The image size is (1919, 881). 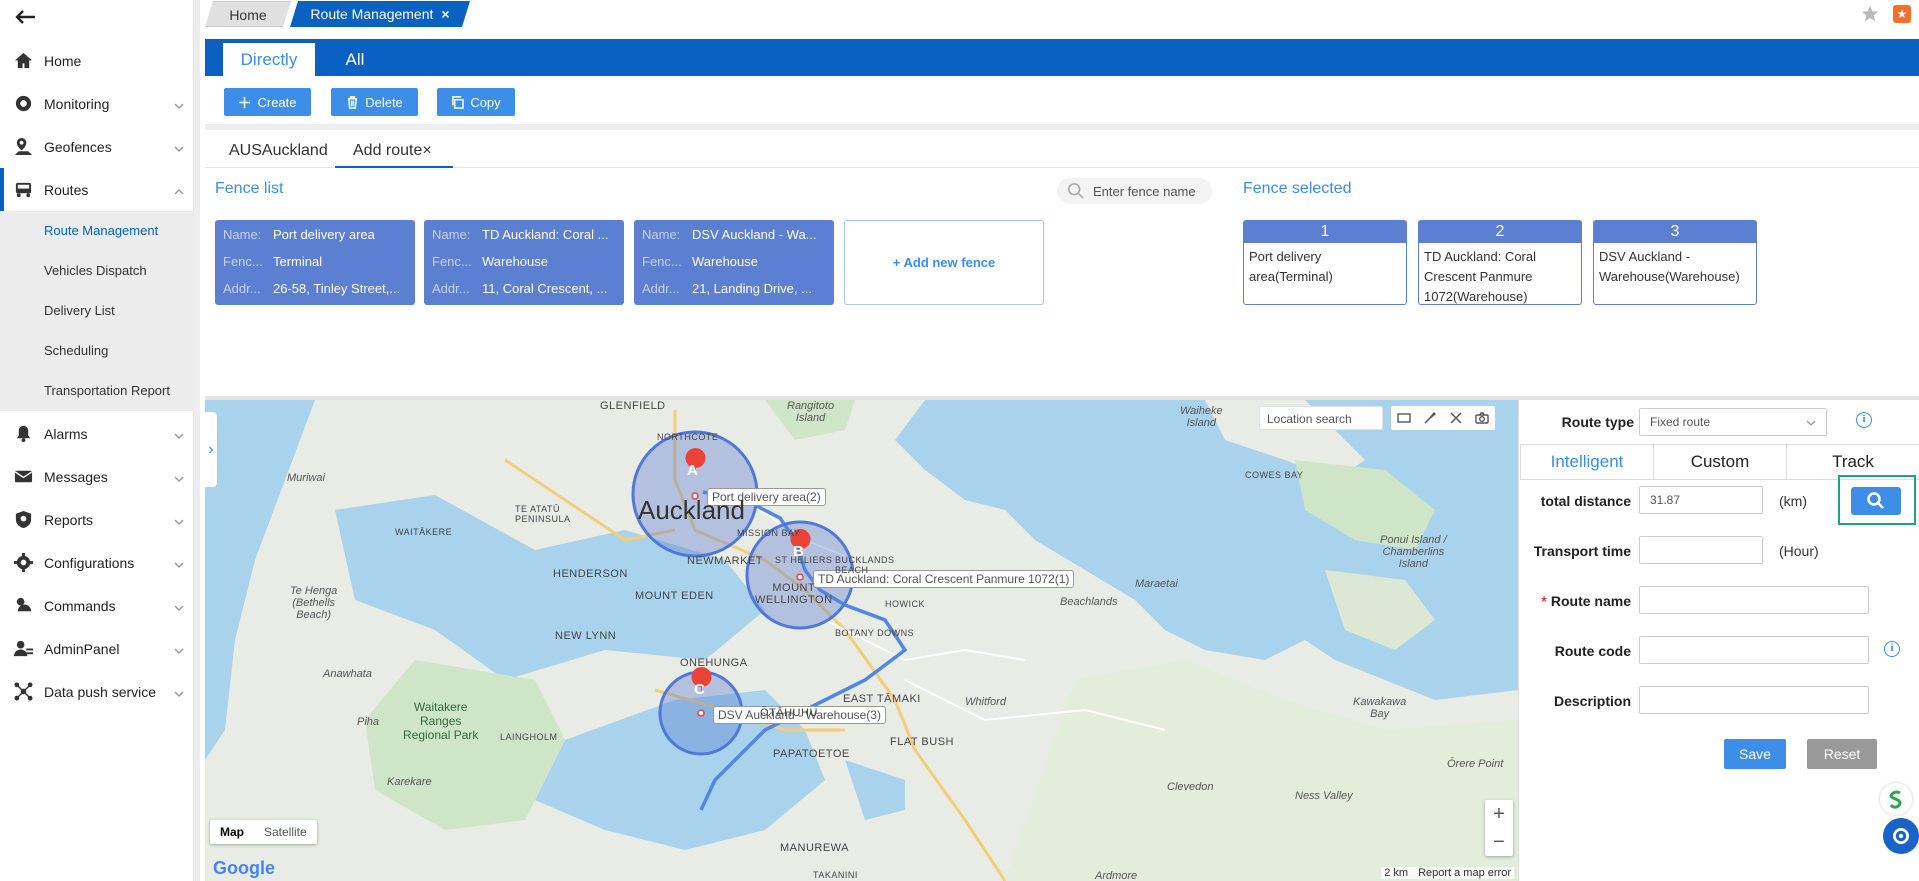 What do you see at coordinates (1842, 754) in the screenshot?
I see `reset-button: Reset` at bounding box center [1842, 754].